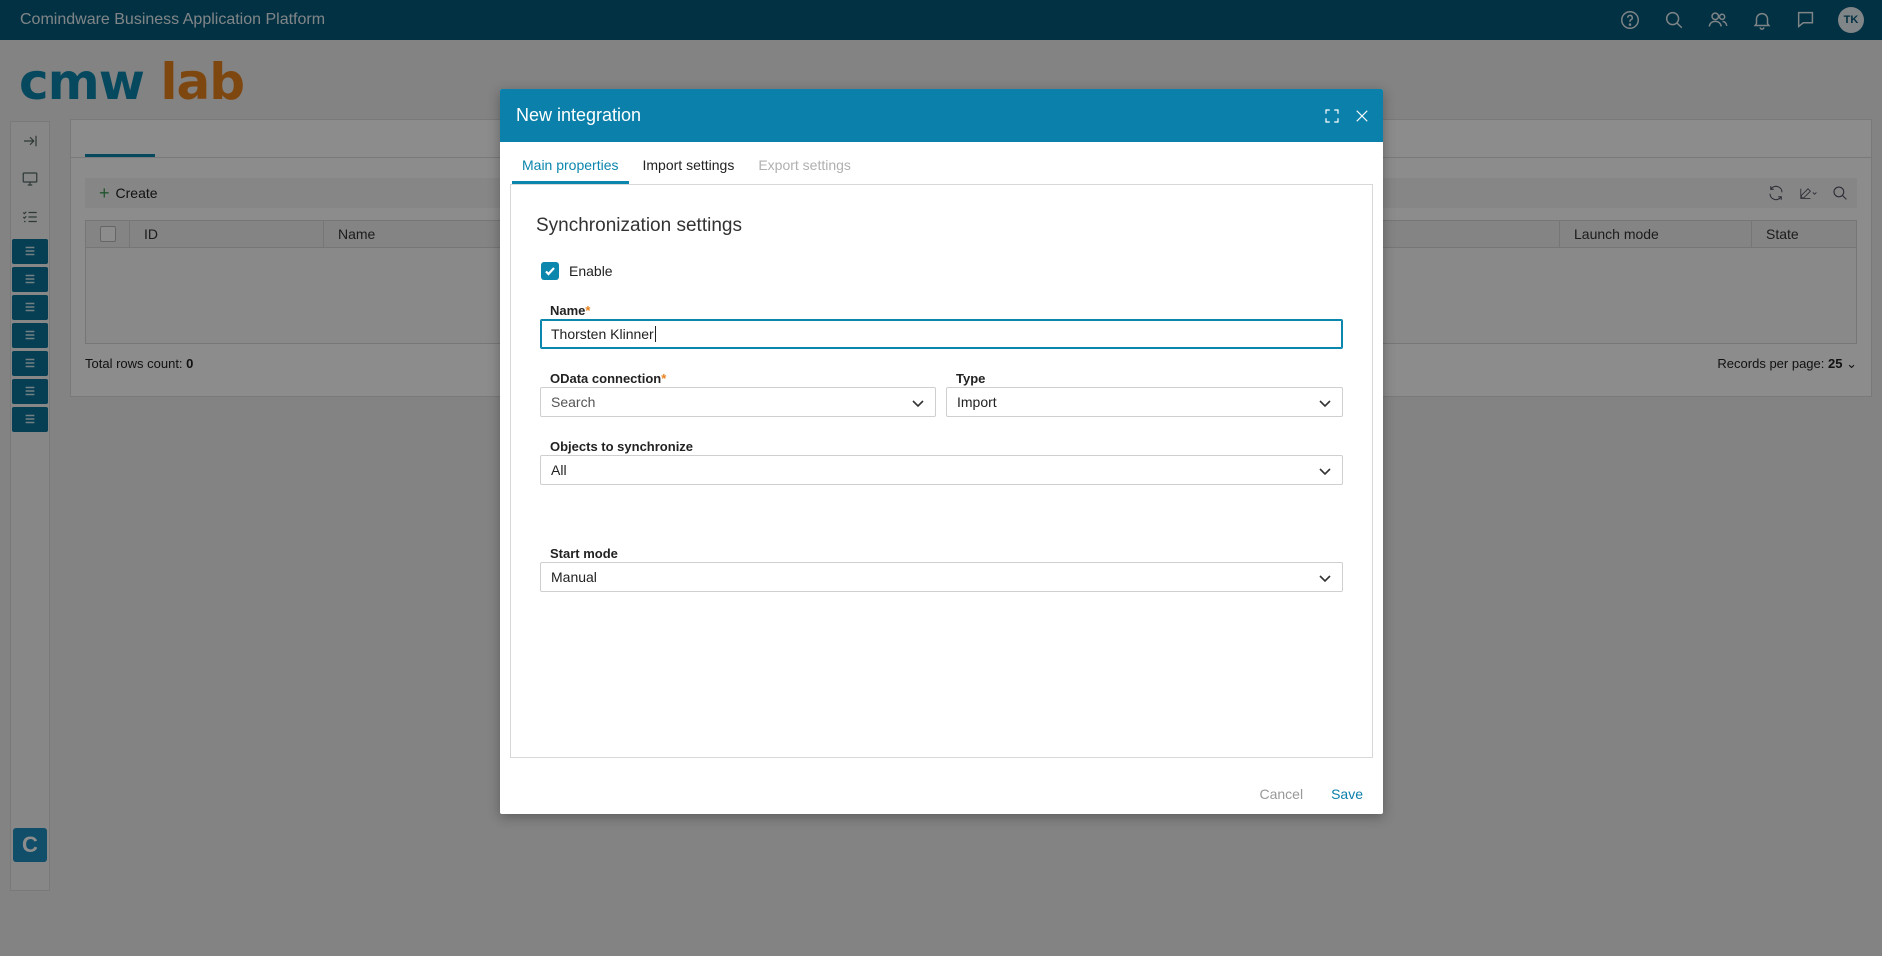 The width and height of the screenshot is (1882, 956). What do you see at coordinates (622, 446) in the screenshot?
I see `objects-label: Objects to synchronize` at bounding box center [622, 446].